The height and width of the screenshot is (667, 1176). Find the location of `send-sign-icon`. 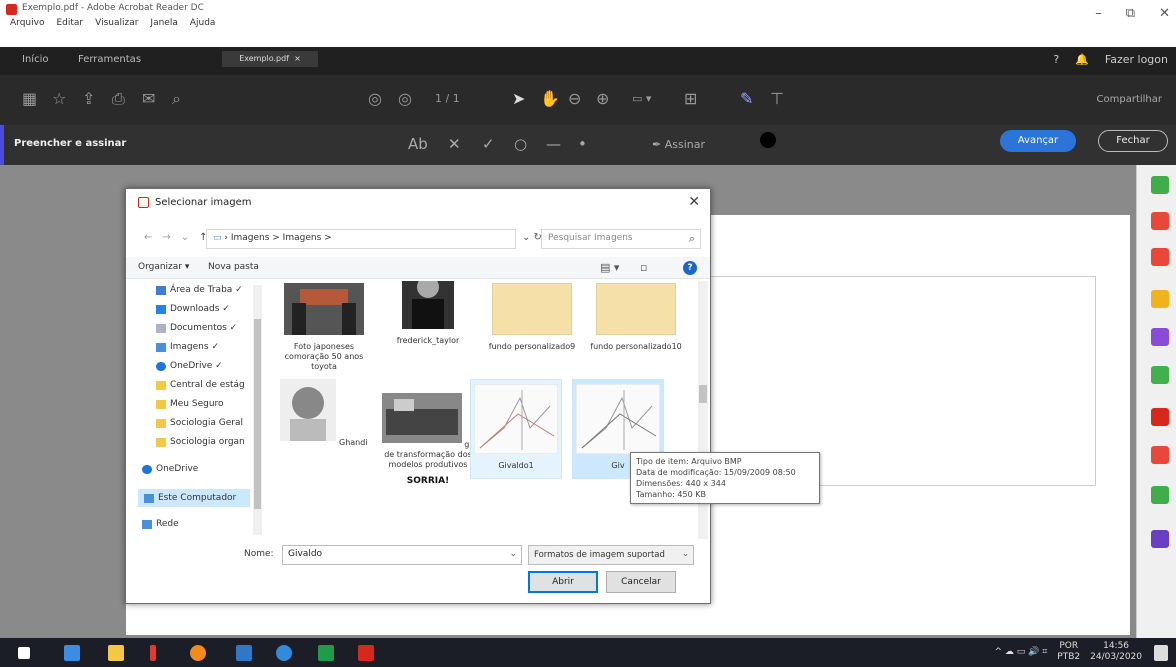

send-sign-icon is located at coordinates (1160, 417).